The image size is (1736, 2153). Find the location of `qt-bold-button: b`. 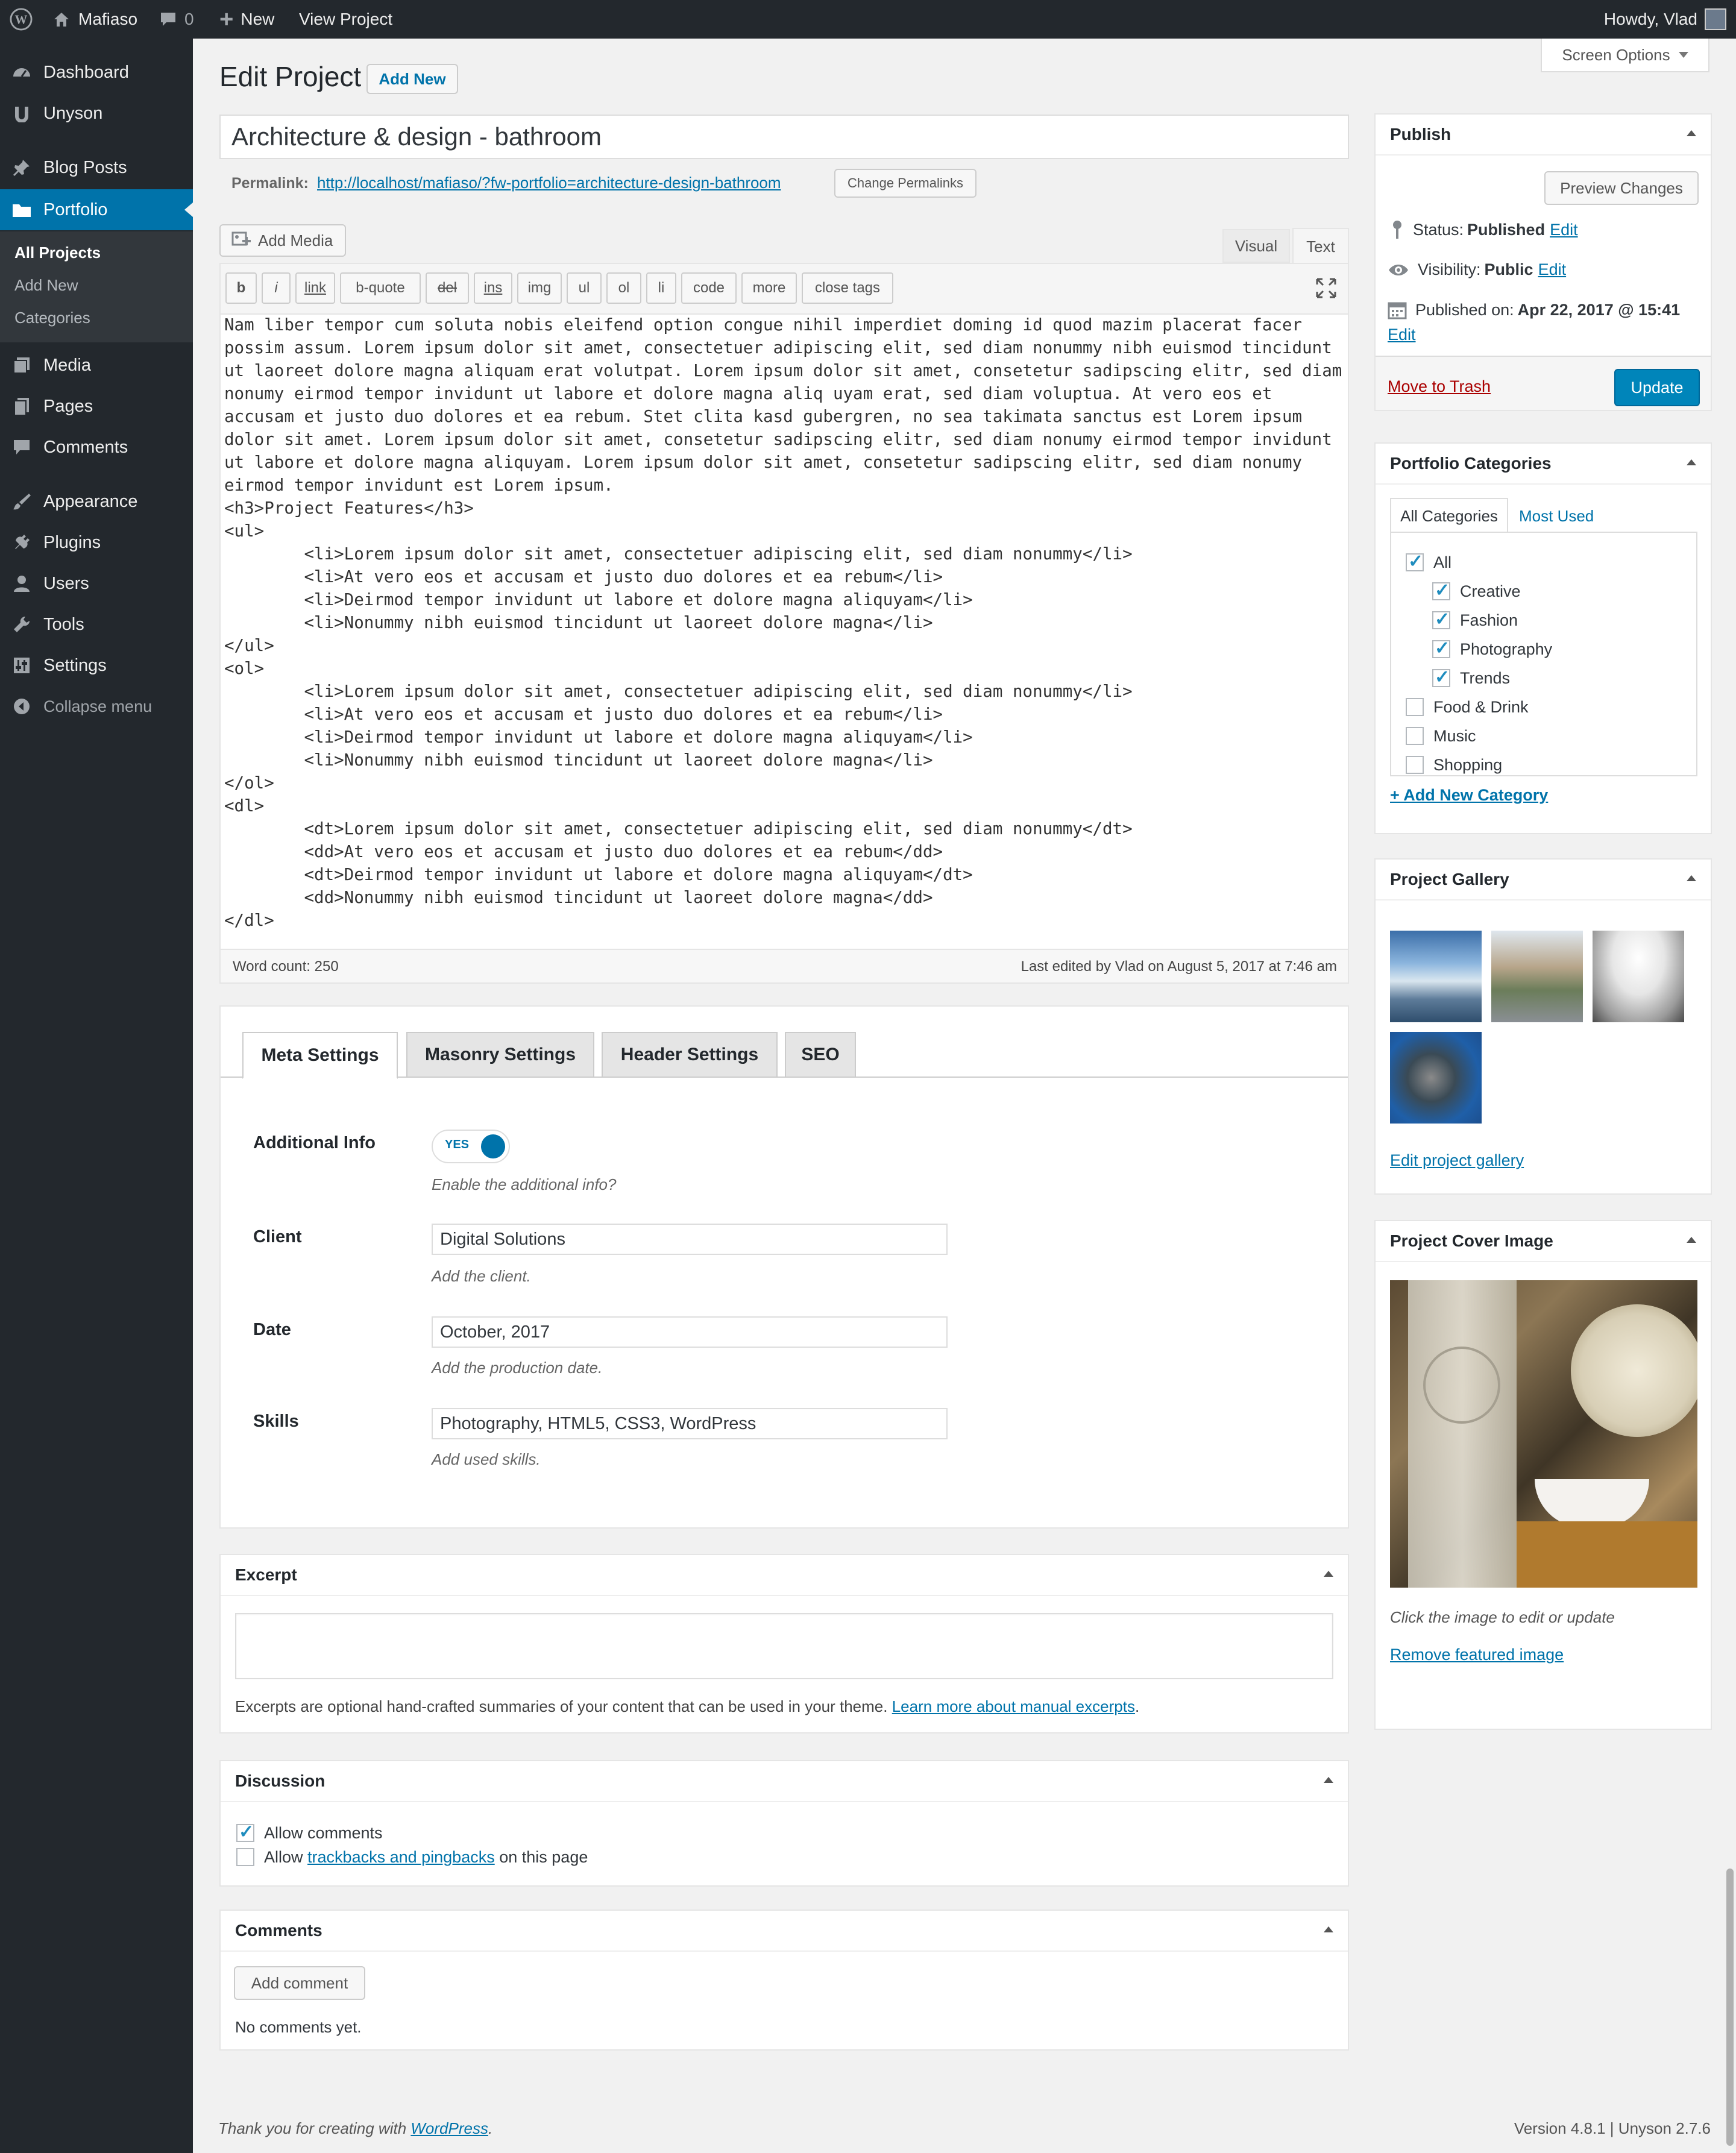

qt-bold-button: b is located at coordinates (241, 288).